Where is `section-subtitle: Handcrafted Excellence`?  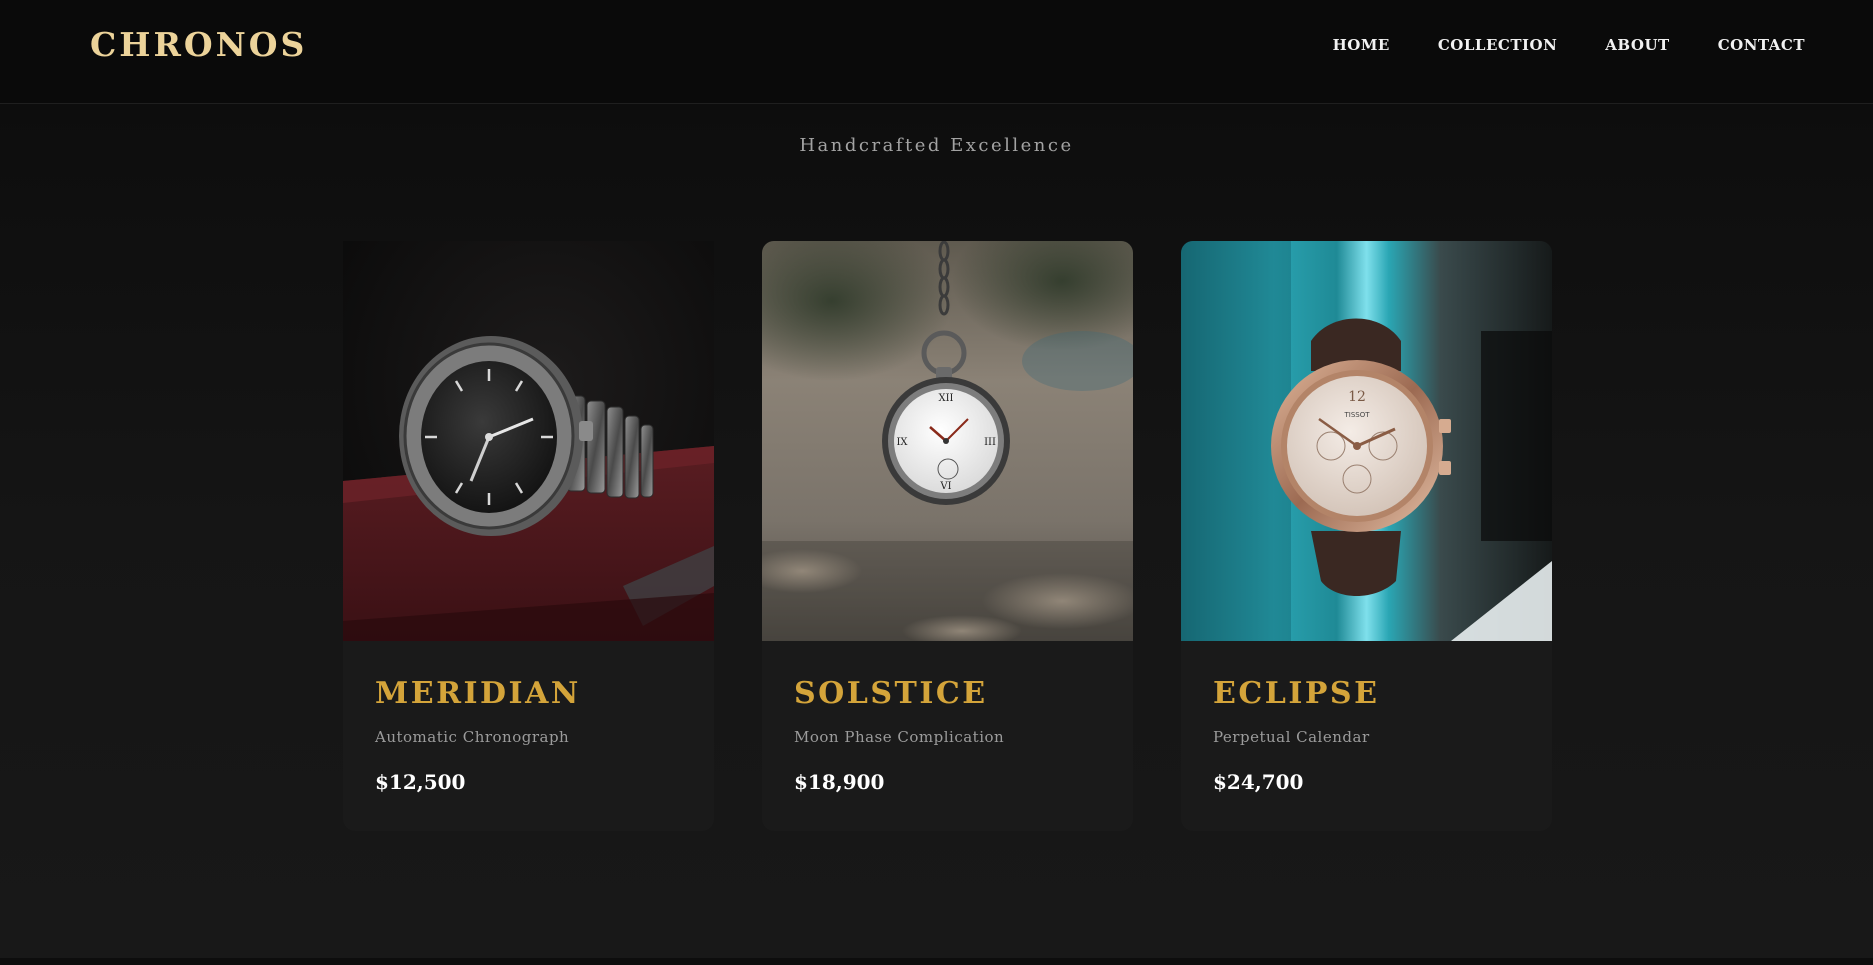
section-subtitle: Handcrafted Excellence is located at coordinates (936, 145).